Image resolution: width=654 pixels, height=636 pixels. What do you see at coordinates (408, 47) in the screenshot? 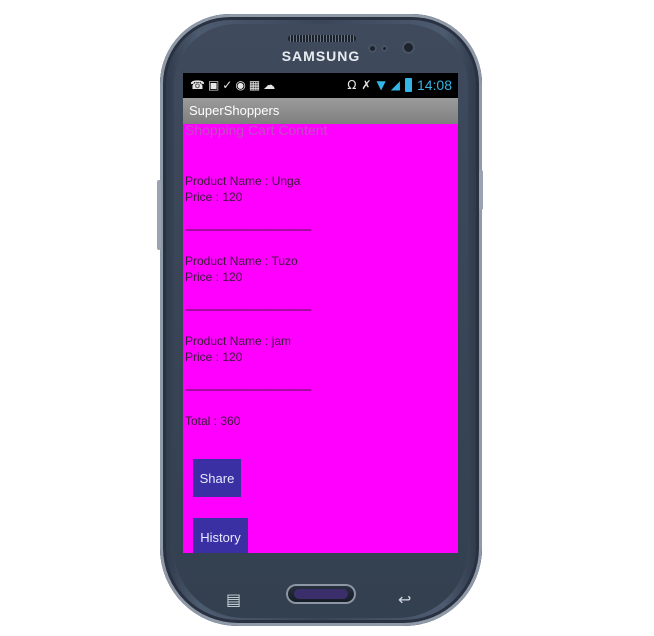
I see `front-camera-lens-icon` at bounding box center [408, 47].